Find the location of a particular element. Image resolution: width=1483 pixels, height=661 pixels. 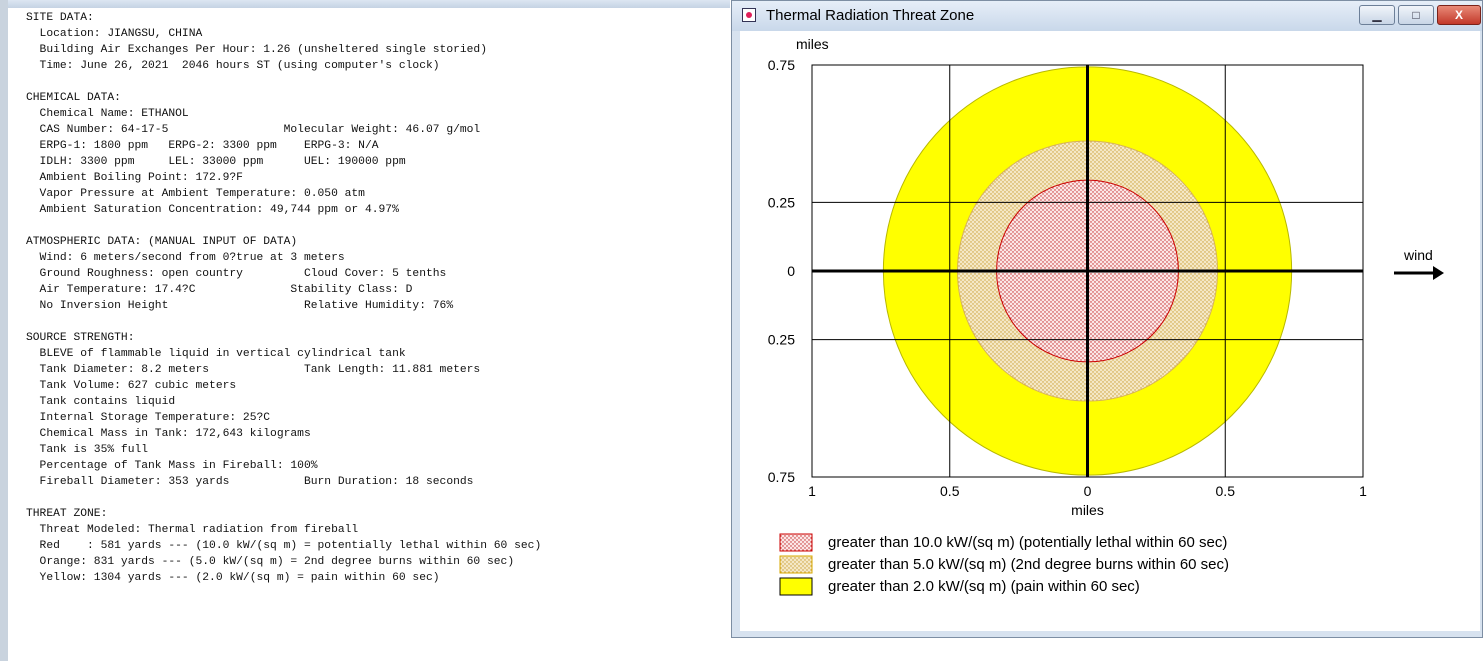

maximize-icon: □ is located at coordinates (1416, 15).